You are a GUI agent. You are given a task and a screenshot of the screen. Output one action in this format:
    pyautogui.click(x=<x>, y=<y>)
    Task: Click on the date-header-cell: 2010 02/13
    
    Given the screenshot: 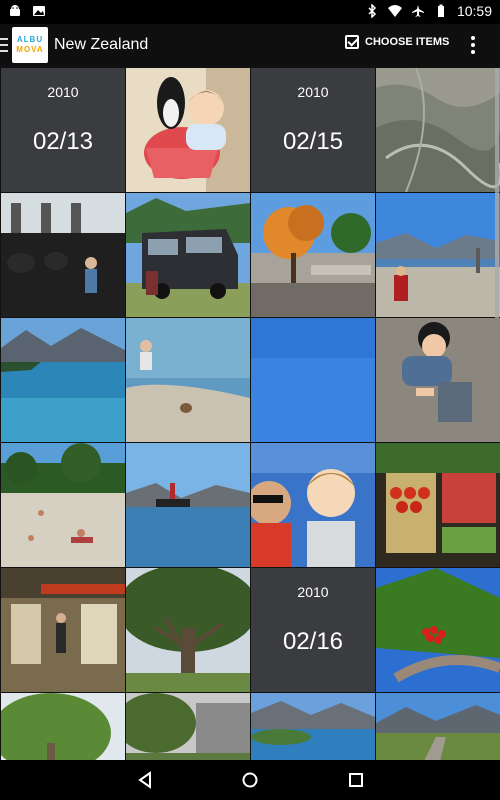 What is the action you would take?
    pyautogui.click(x=63, y=130)
    